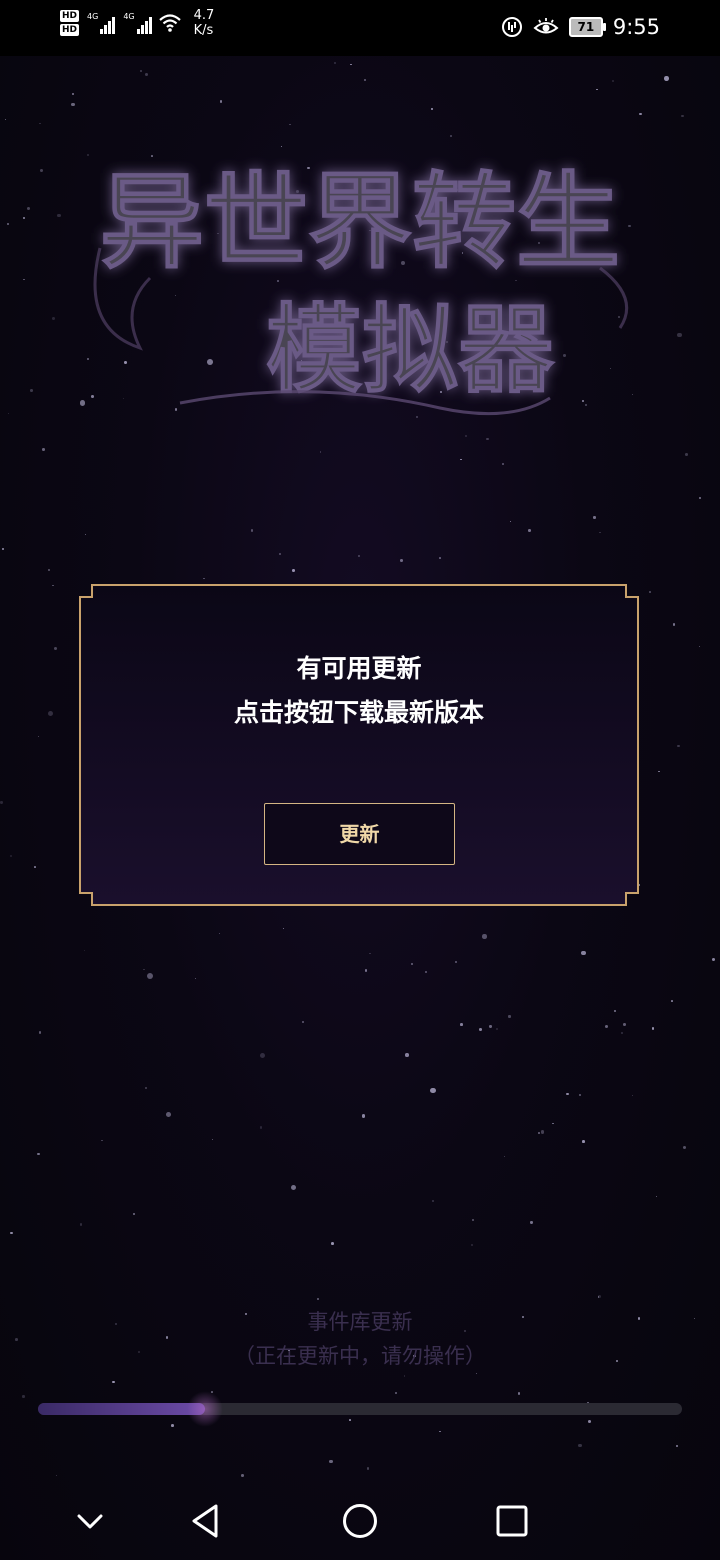 This screenshot has height=1560, width=720. I want to click on navigation-bar, so click(360, 1521).